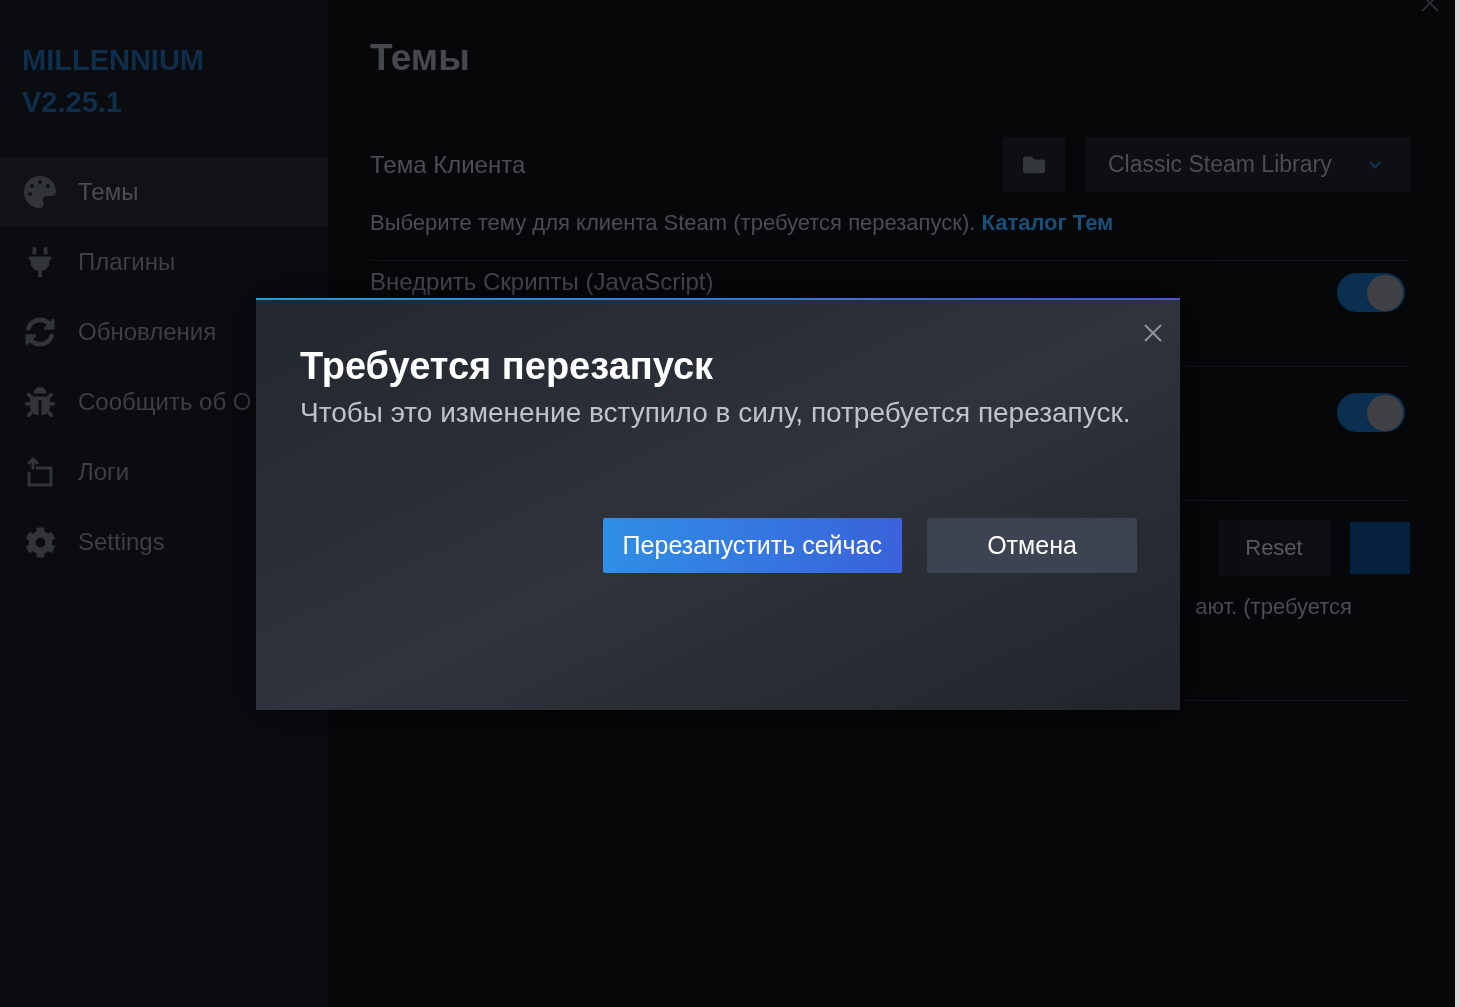 This screenshot has width=1460, height=1007. What do you see at coordinates (1380, 548) in the screenshot?
I see `color-swatch-icon` at bounding box center [1380, 548].